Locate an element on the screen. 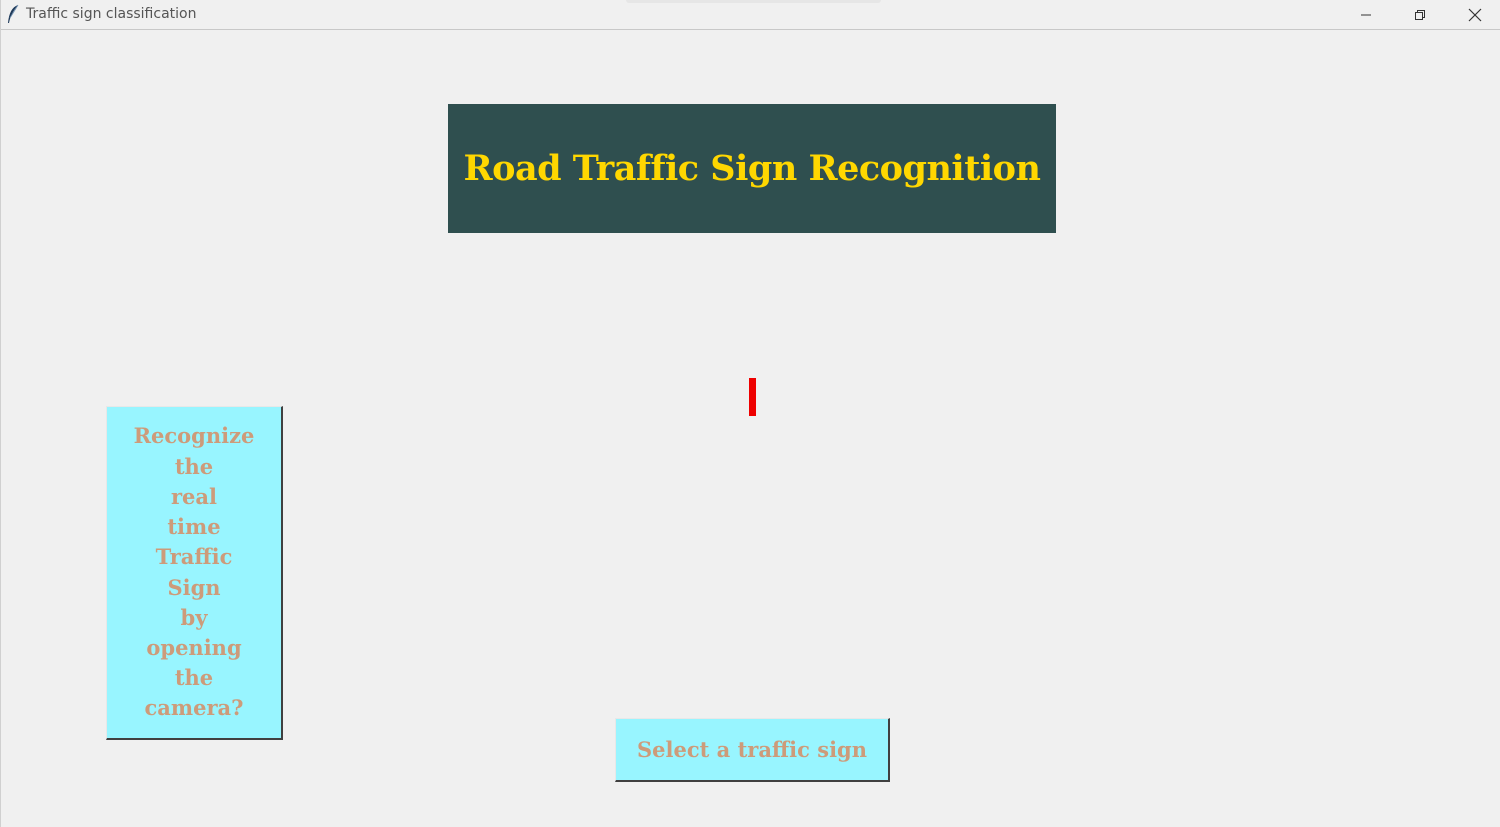 Image resolution: width=1500 pixels, height=827 pixels. minimize-button is located at coordinates (1366, 15).